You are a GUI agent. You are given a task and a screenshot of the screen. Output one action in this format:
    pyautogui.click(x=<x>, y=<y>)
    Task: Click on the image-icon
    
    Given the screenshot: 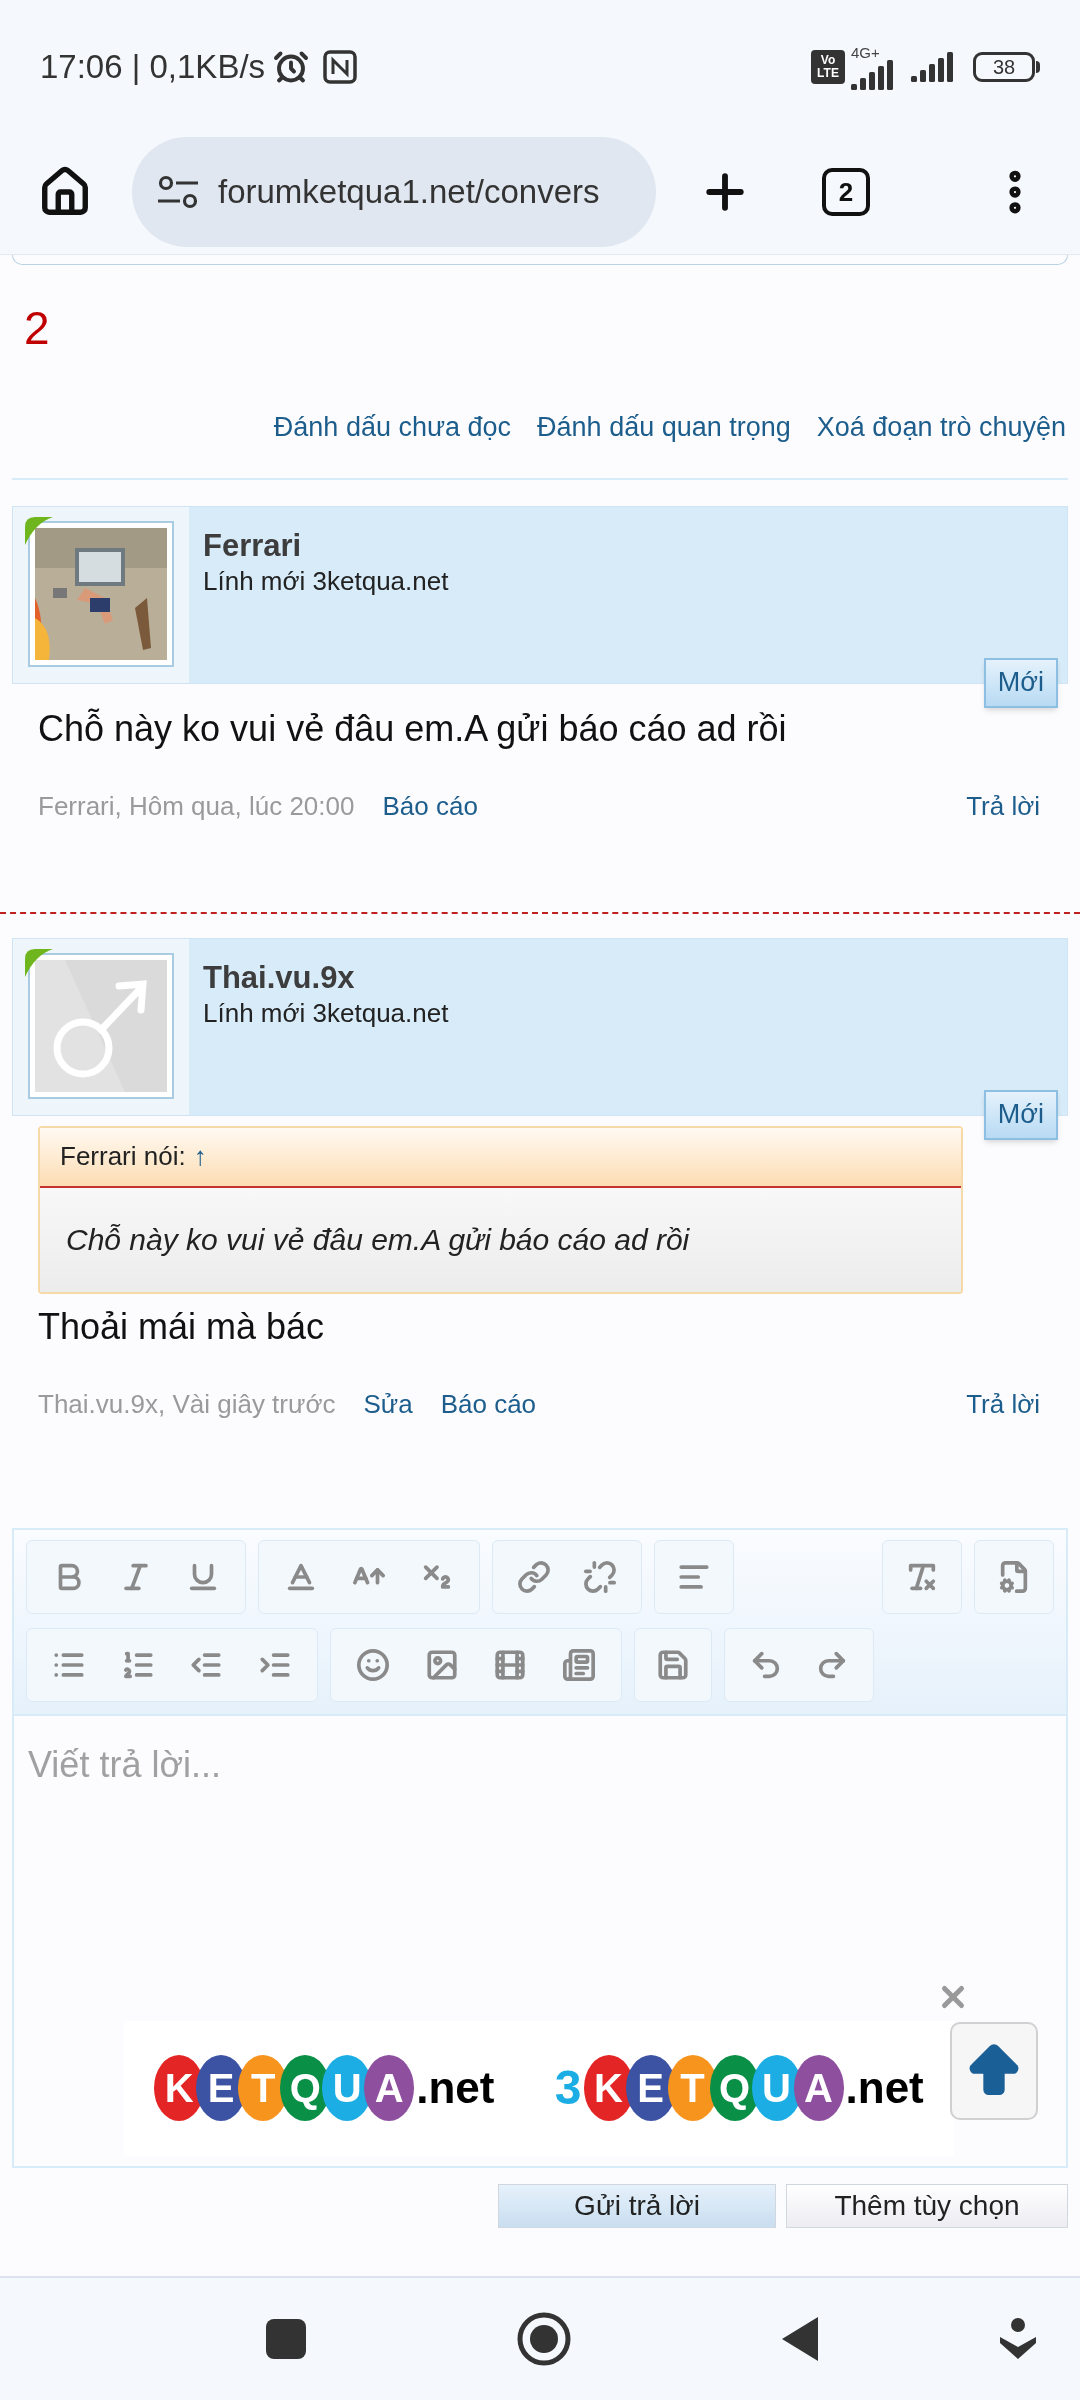 What is the action you would take?
    pyautogui.click(x=441, y=1664)
    